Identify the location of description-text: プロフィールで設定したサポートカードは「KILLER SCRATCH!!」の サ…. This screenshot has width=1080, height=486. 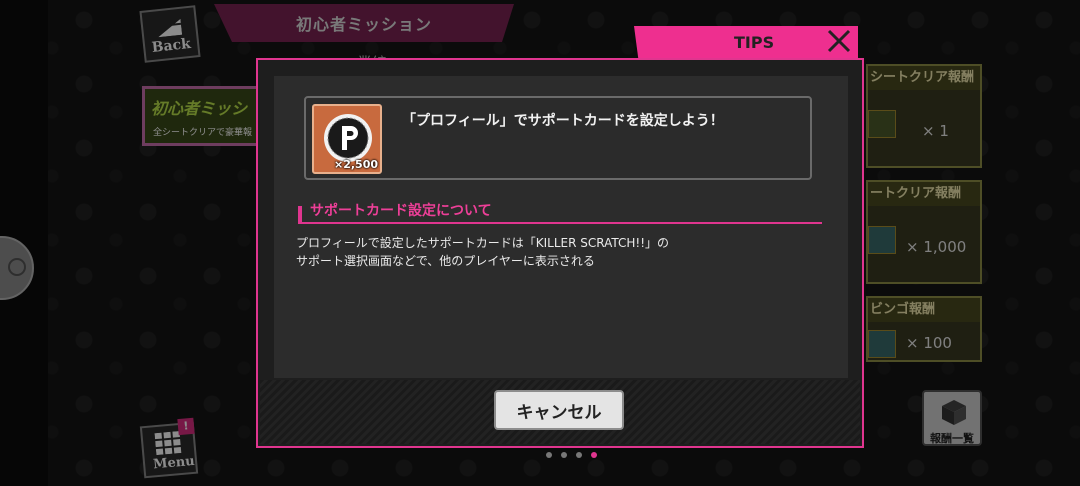
(482, 252).